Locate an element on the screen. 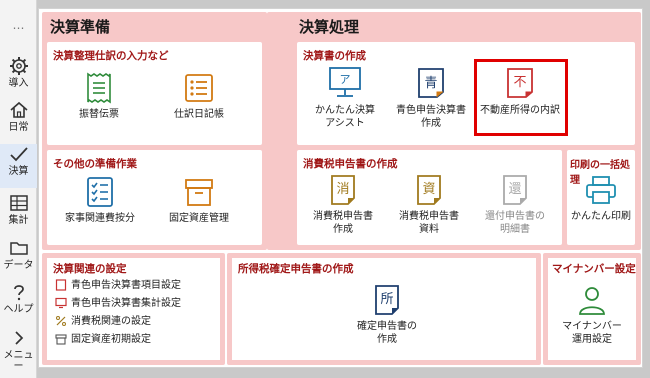  monitor-icon: ア is located at coordinates (345, 82).